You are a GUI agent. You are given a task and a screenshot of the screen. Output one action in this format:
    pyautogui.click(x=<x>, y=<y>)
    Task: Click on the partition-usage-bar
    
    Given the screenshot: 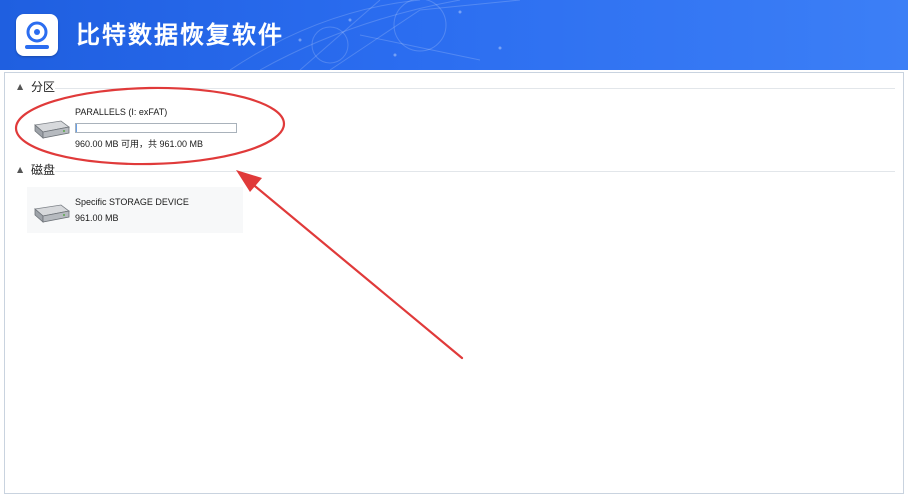 What is the action you would take?
    pyautogui.click(x=156, y=128)
    